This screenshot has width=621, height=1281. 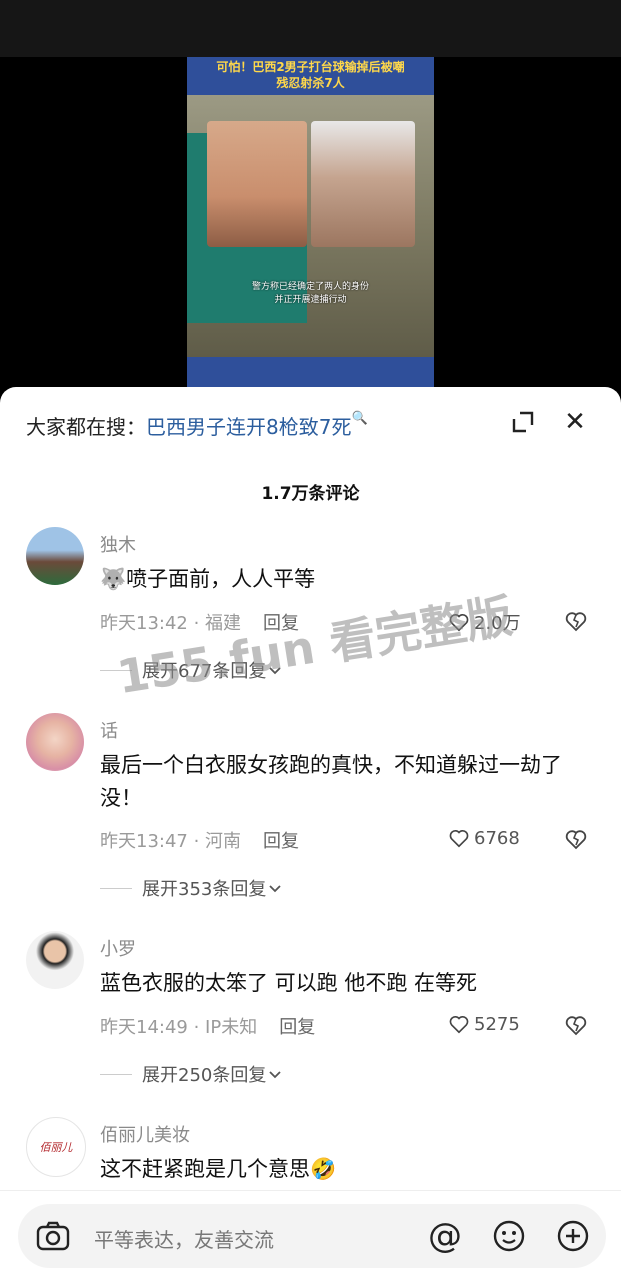 I want to click on avatar: 佰丽儿, so click(x=56, y=1147).